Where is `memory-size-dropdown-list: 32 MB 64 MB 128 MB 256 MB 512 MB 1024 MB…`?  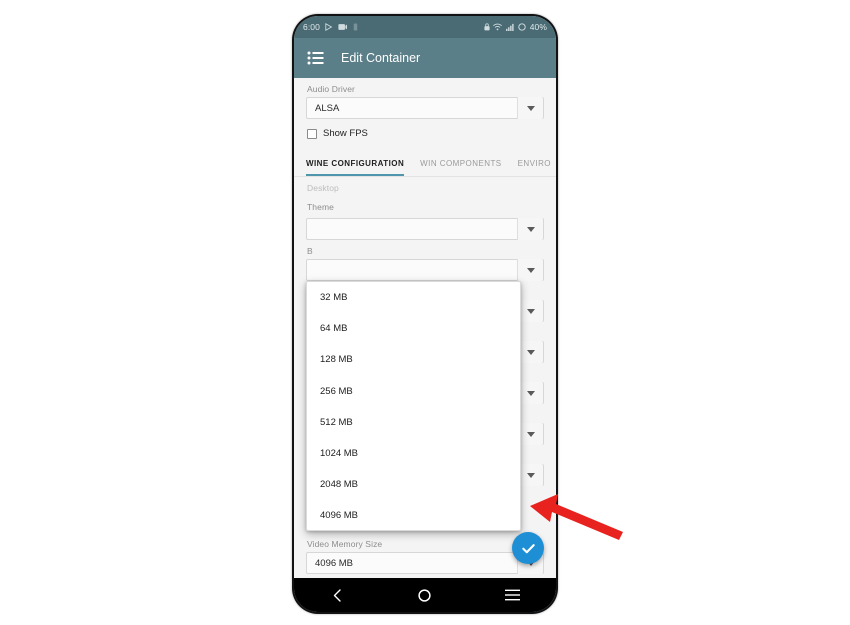 memory-size-dropdown-list: 32 MB 64 MB 128 MB 256 MB 512 MB 1024 MB… is located at coordinates (413, 406).